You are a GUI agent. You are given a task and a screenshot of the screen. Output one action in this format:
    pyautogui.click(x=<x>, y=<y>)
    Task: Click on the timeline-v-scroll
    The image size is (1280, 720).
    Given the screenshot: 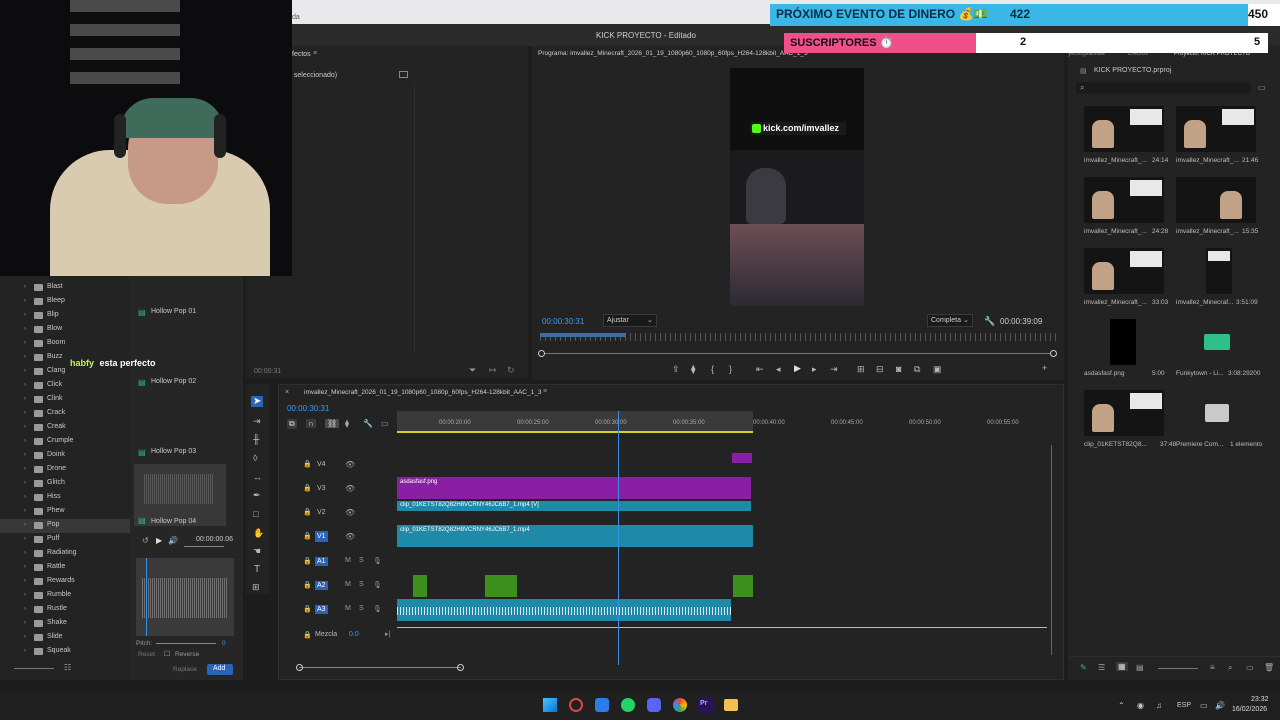 What is the action you would take?
    pyautogui.click(x=1051, y=550)
    